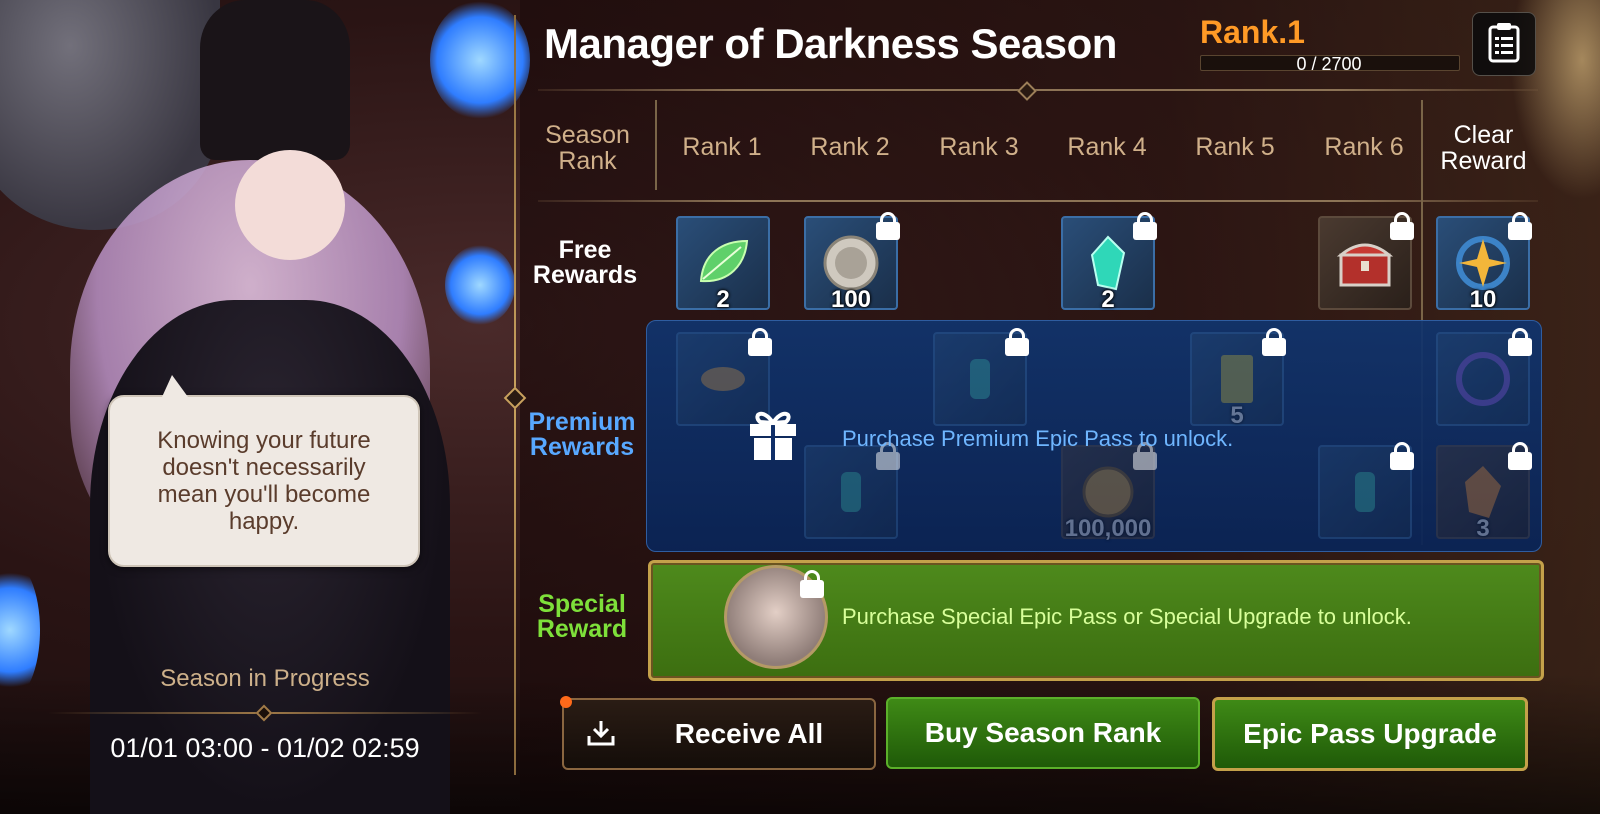 This screenshot has width=1600, height=814. Describe the element at coordinates (1108, 263) in the screenshot. I see `crystal-icon` at that location.